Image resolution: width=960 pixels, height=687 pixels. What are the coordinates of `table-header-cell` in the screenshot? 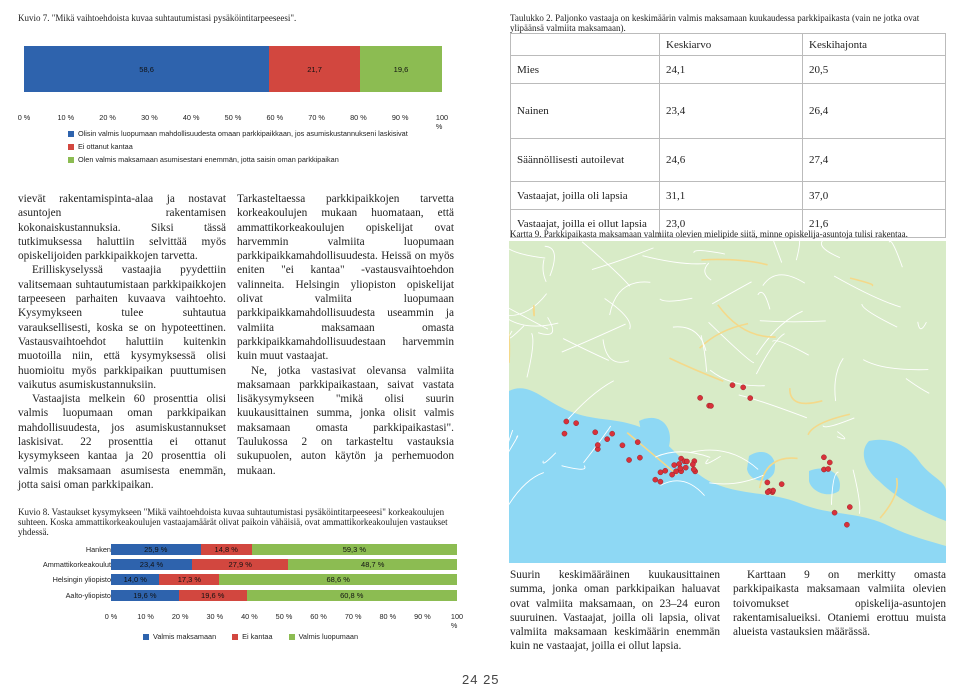 It's located at (585, 45).